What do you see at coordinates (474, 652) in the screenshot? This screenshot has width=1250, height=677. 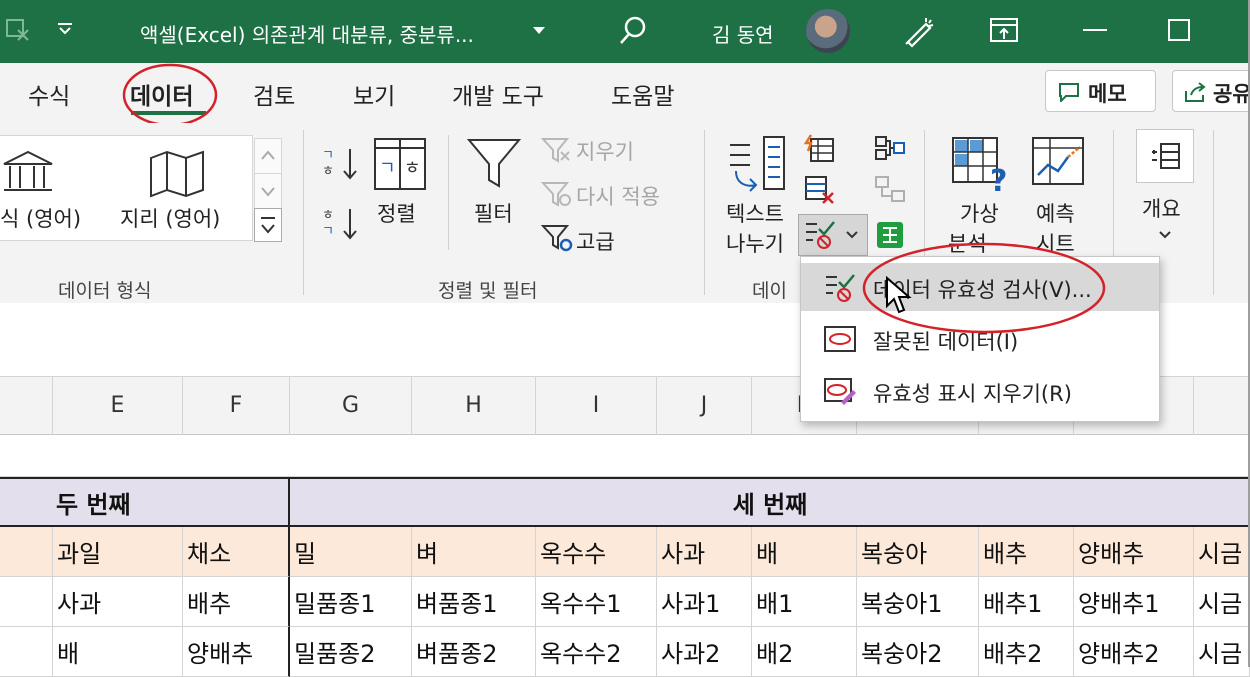 I see `table-cell: 벼품종2` at bounding box center [474, 652].